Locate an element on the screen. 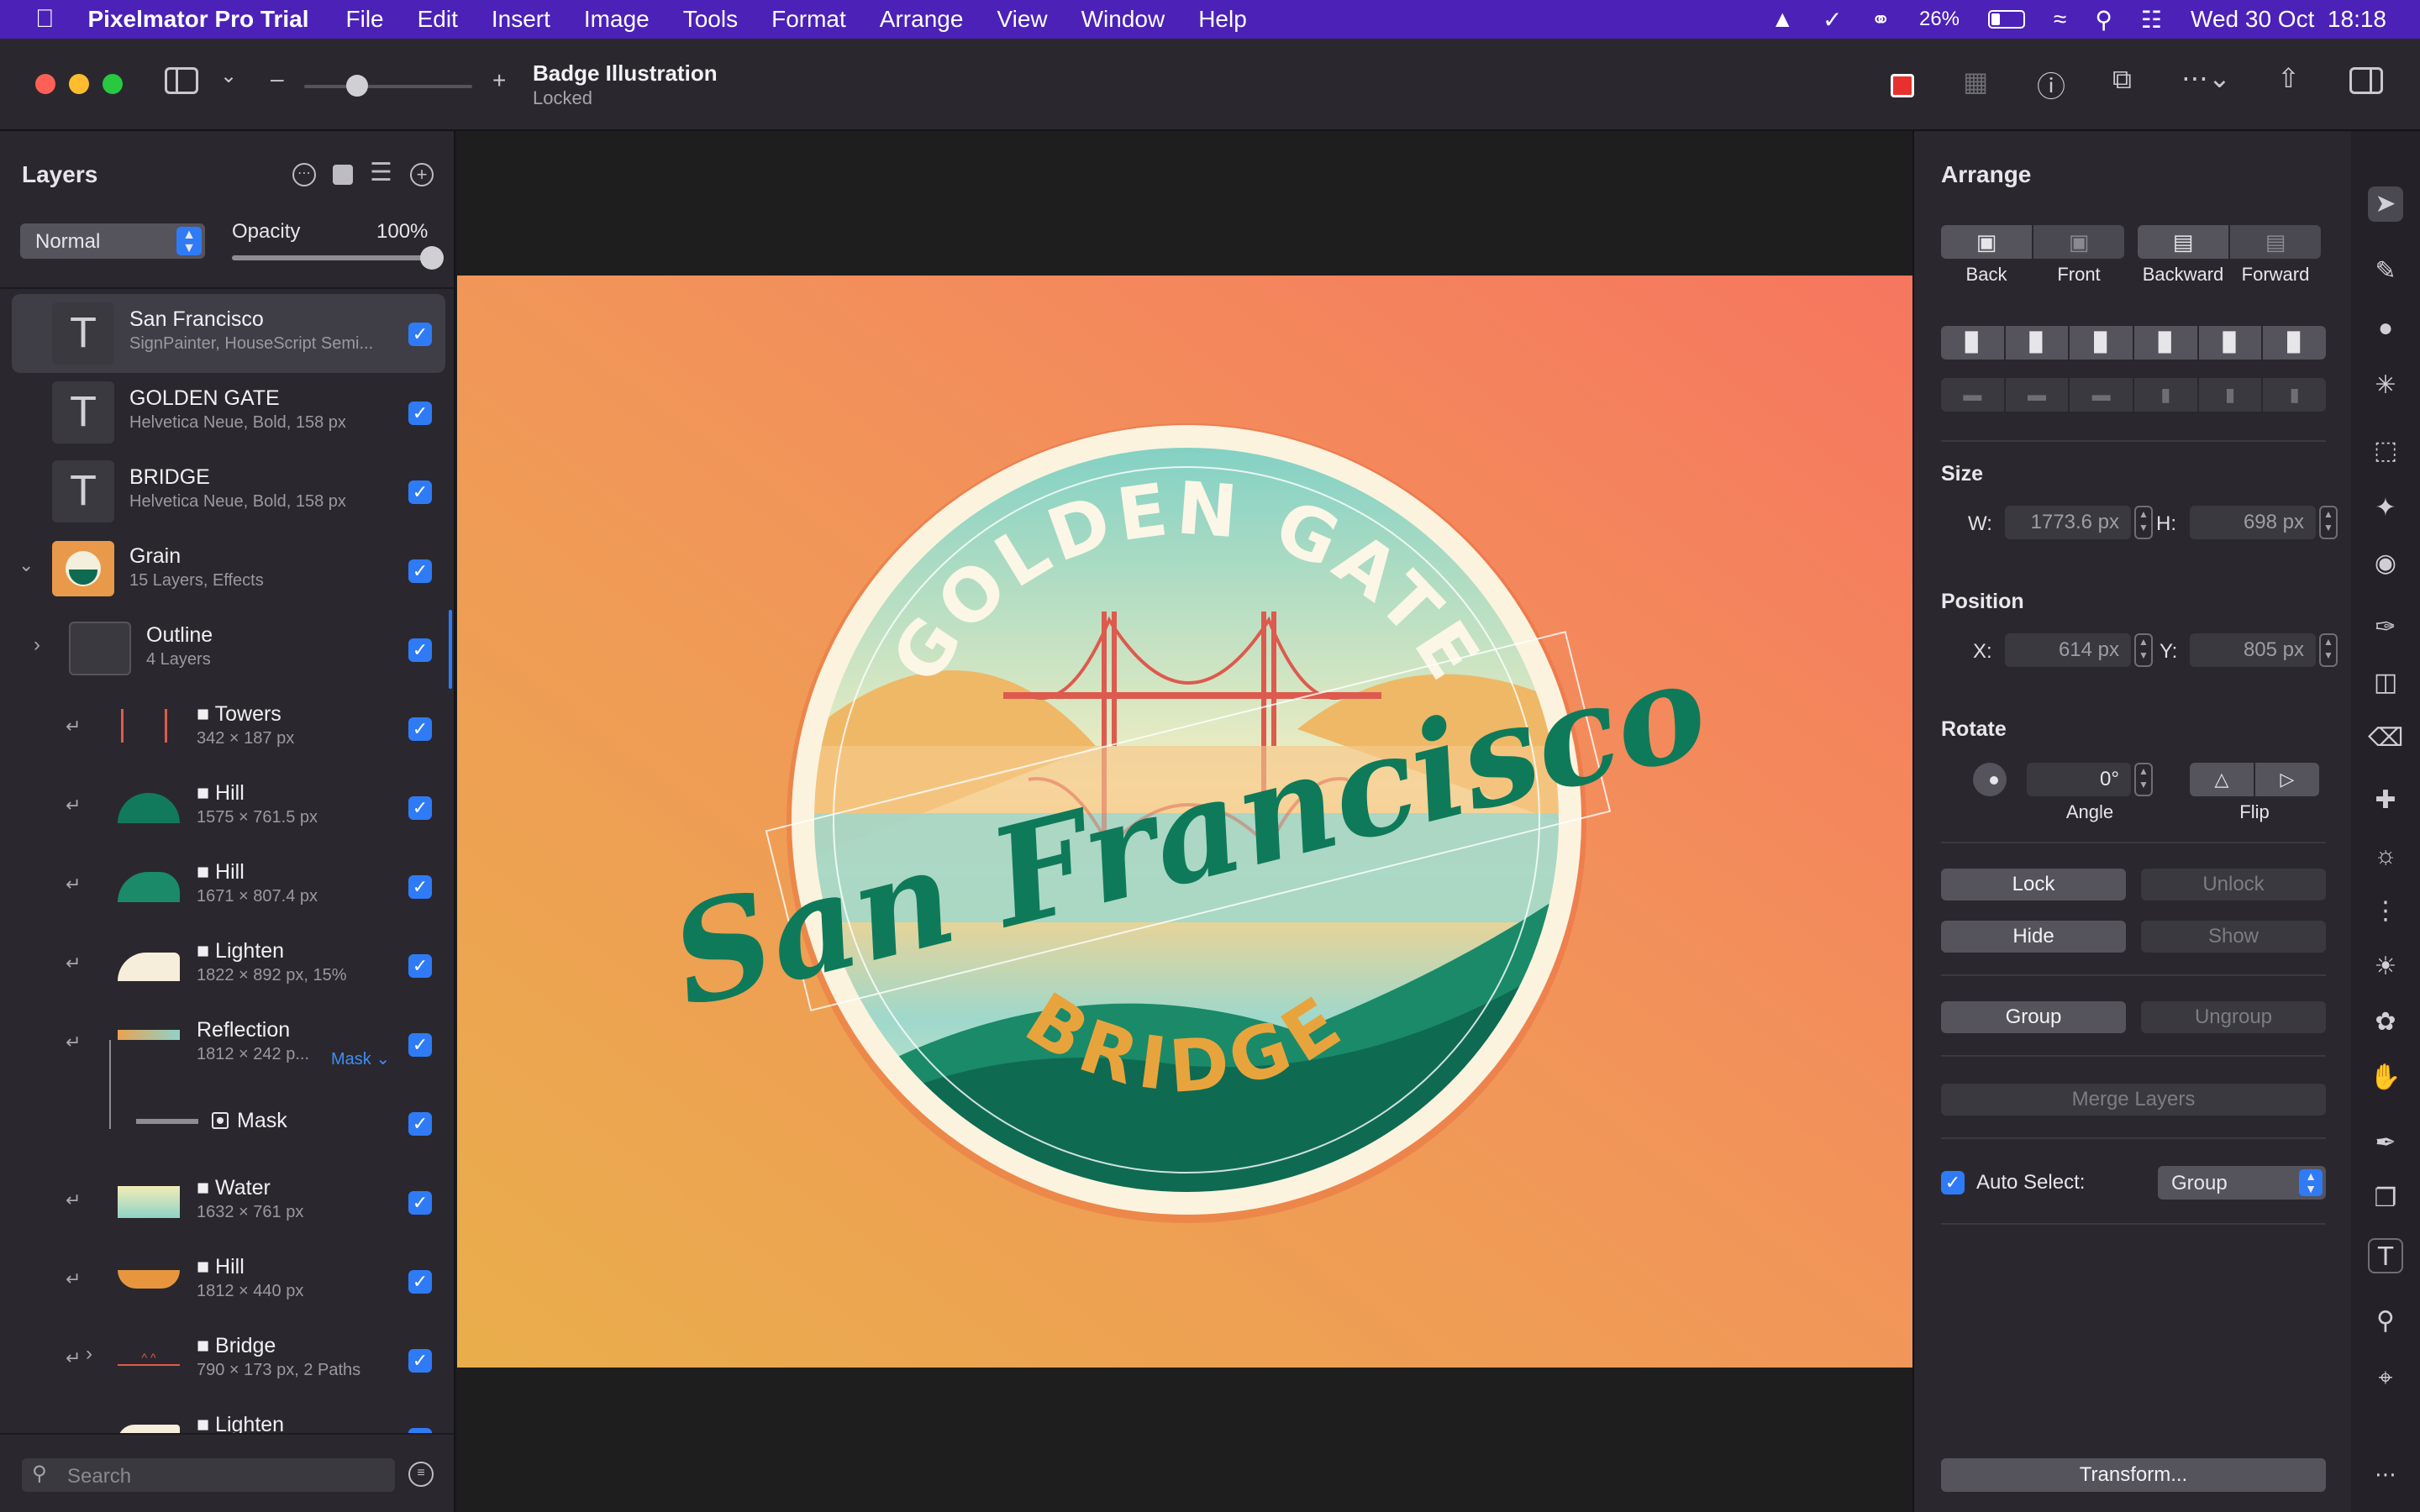 Image resolution: width=2420 pixels, height=1512 pixels. auto-select-dropdown: Group ▲ ▼ is located at coordinates (2242, 1183).